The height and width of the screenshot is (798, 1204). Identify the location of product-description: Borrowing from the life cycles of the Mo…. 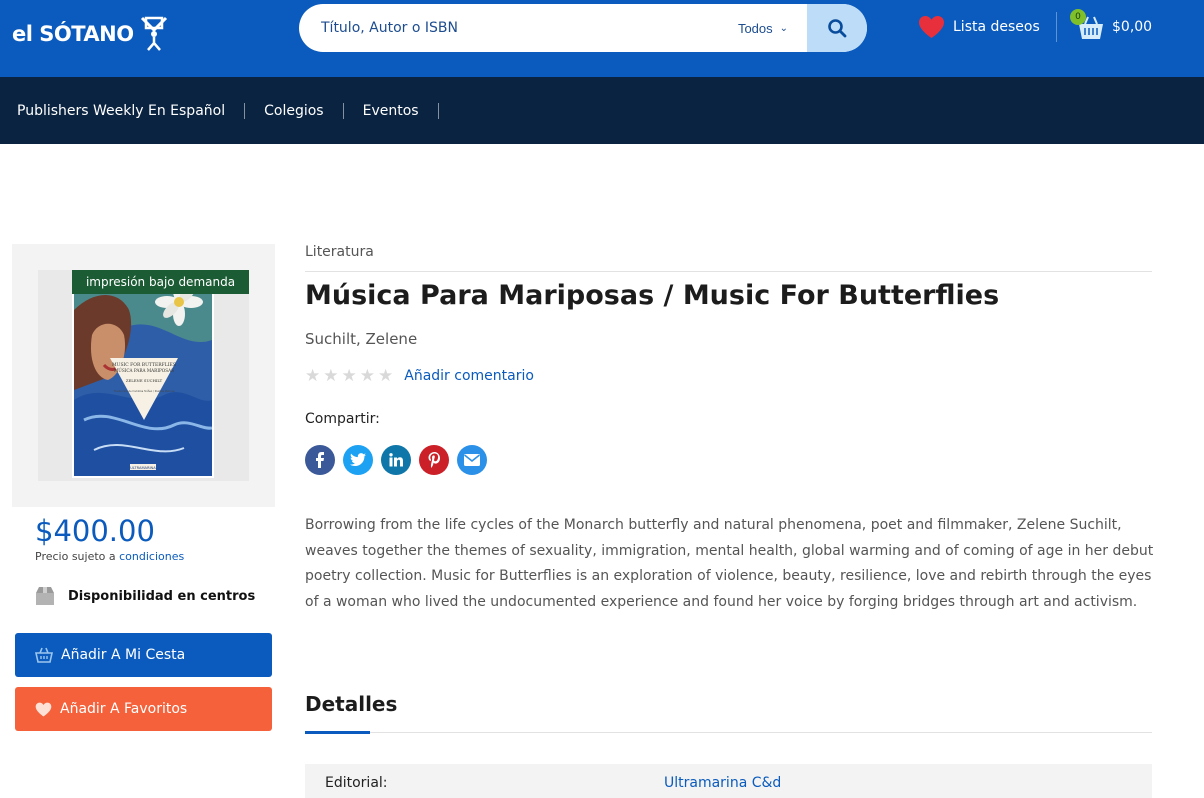
(729, 563).